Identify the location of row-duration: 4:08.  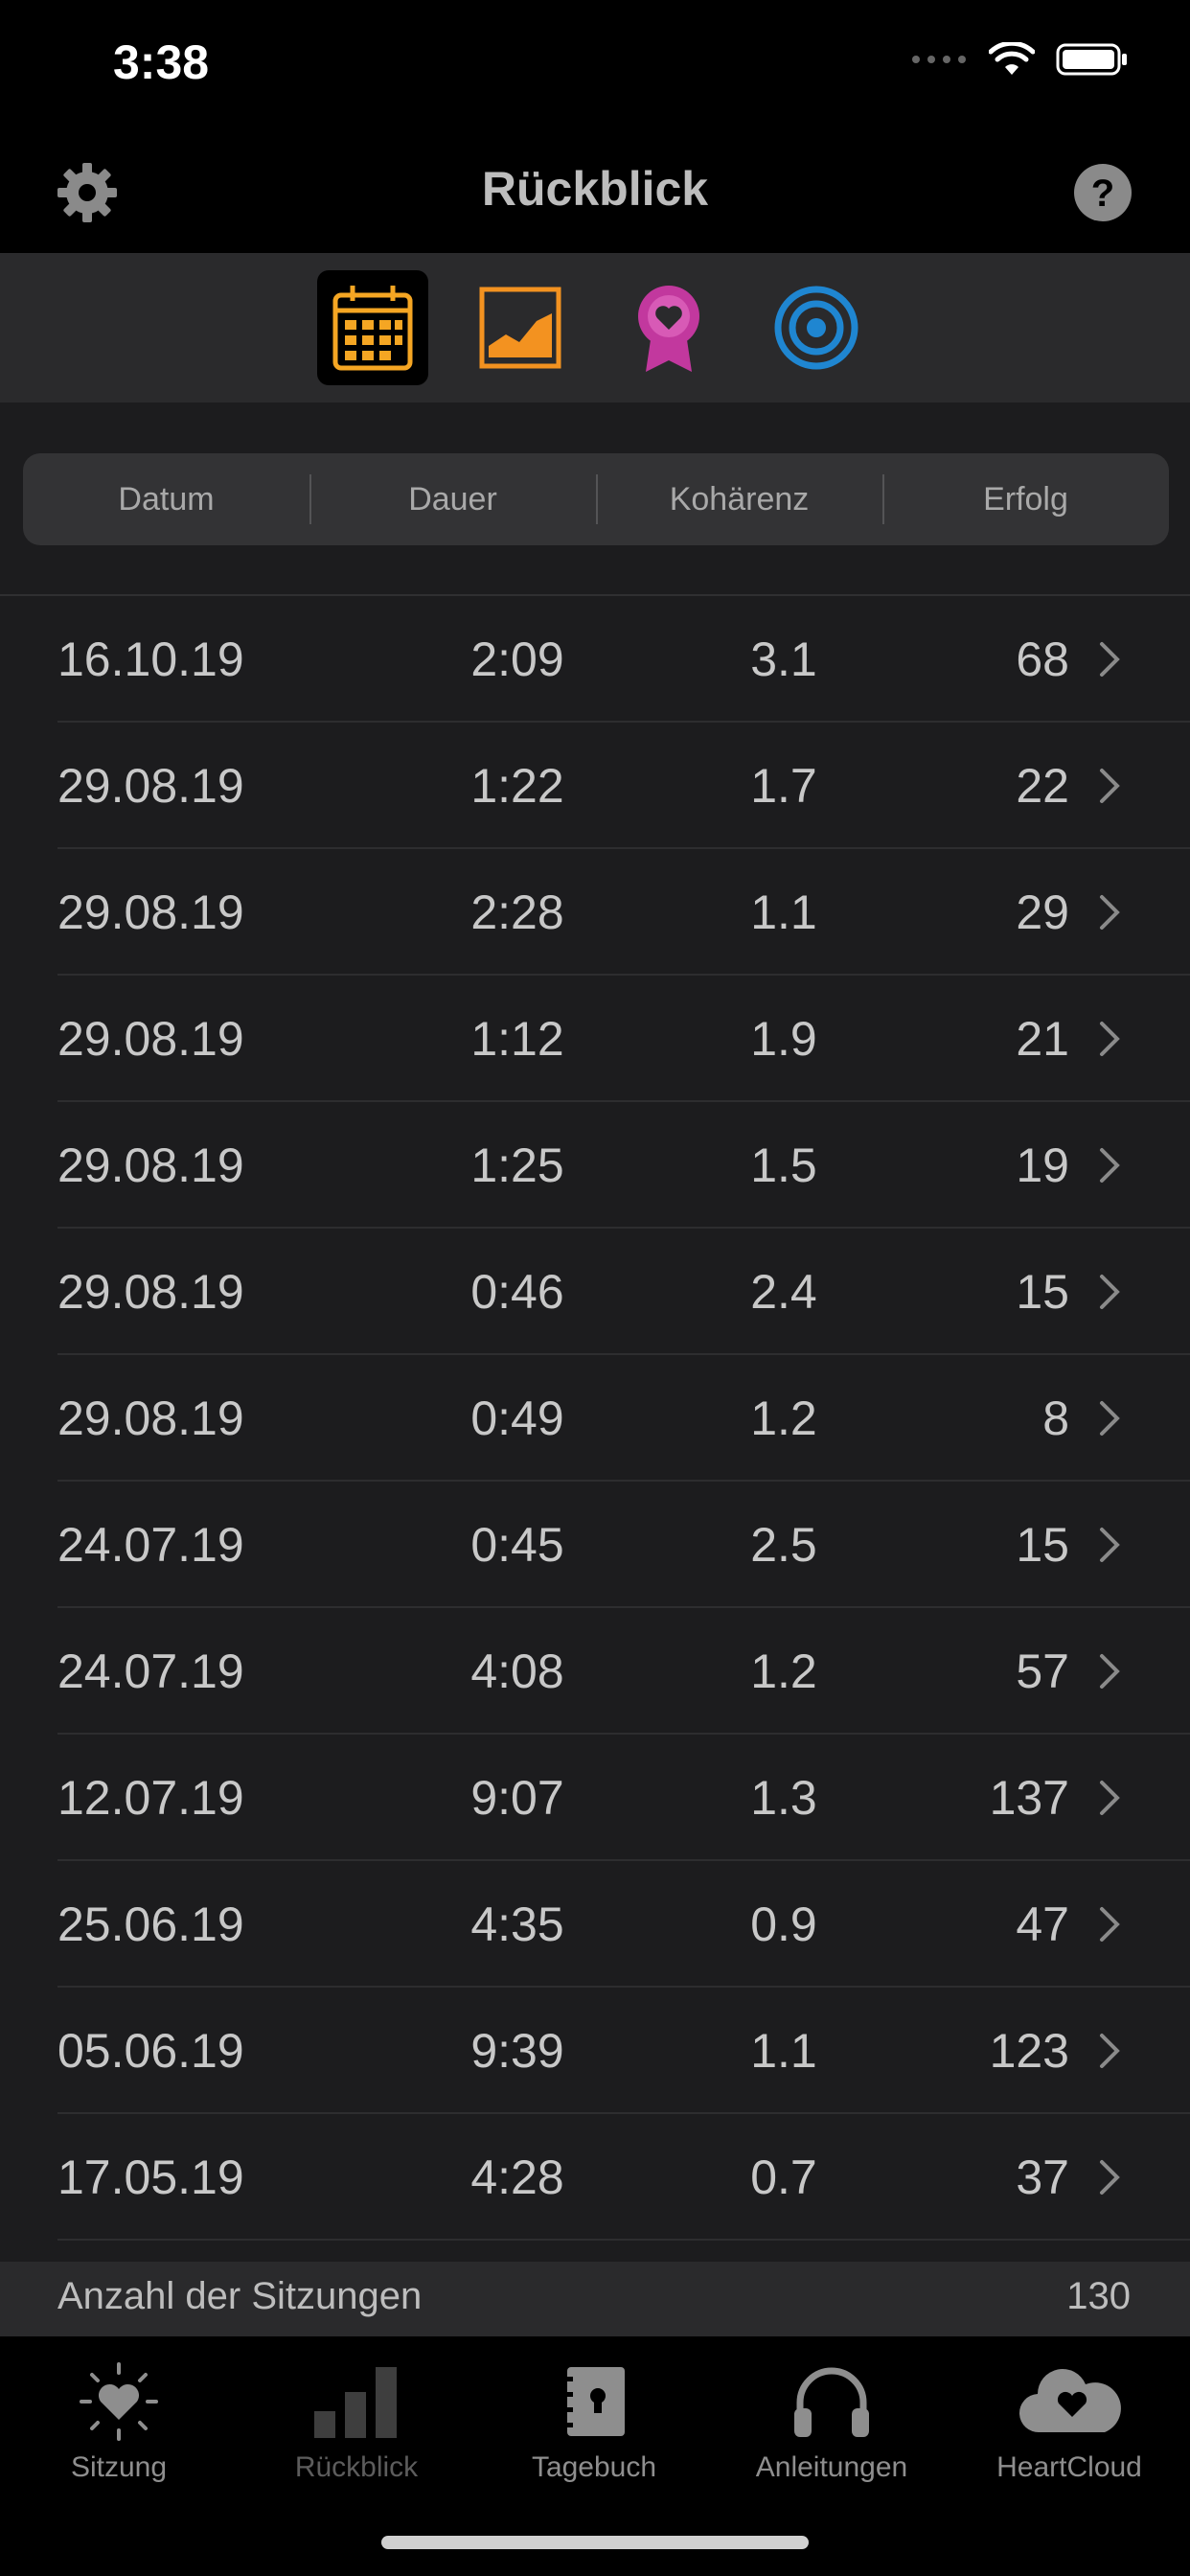
(517, 1671).